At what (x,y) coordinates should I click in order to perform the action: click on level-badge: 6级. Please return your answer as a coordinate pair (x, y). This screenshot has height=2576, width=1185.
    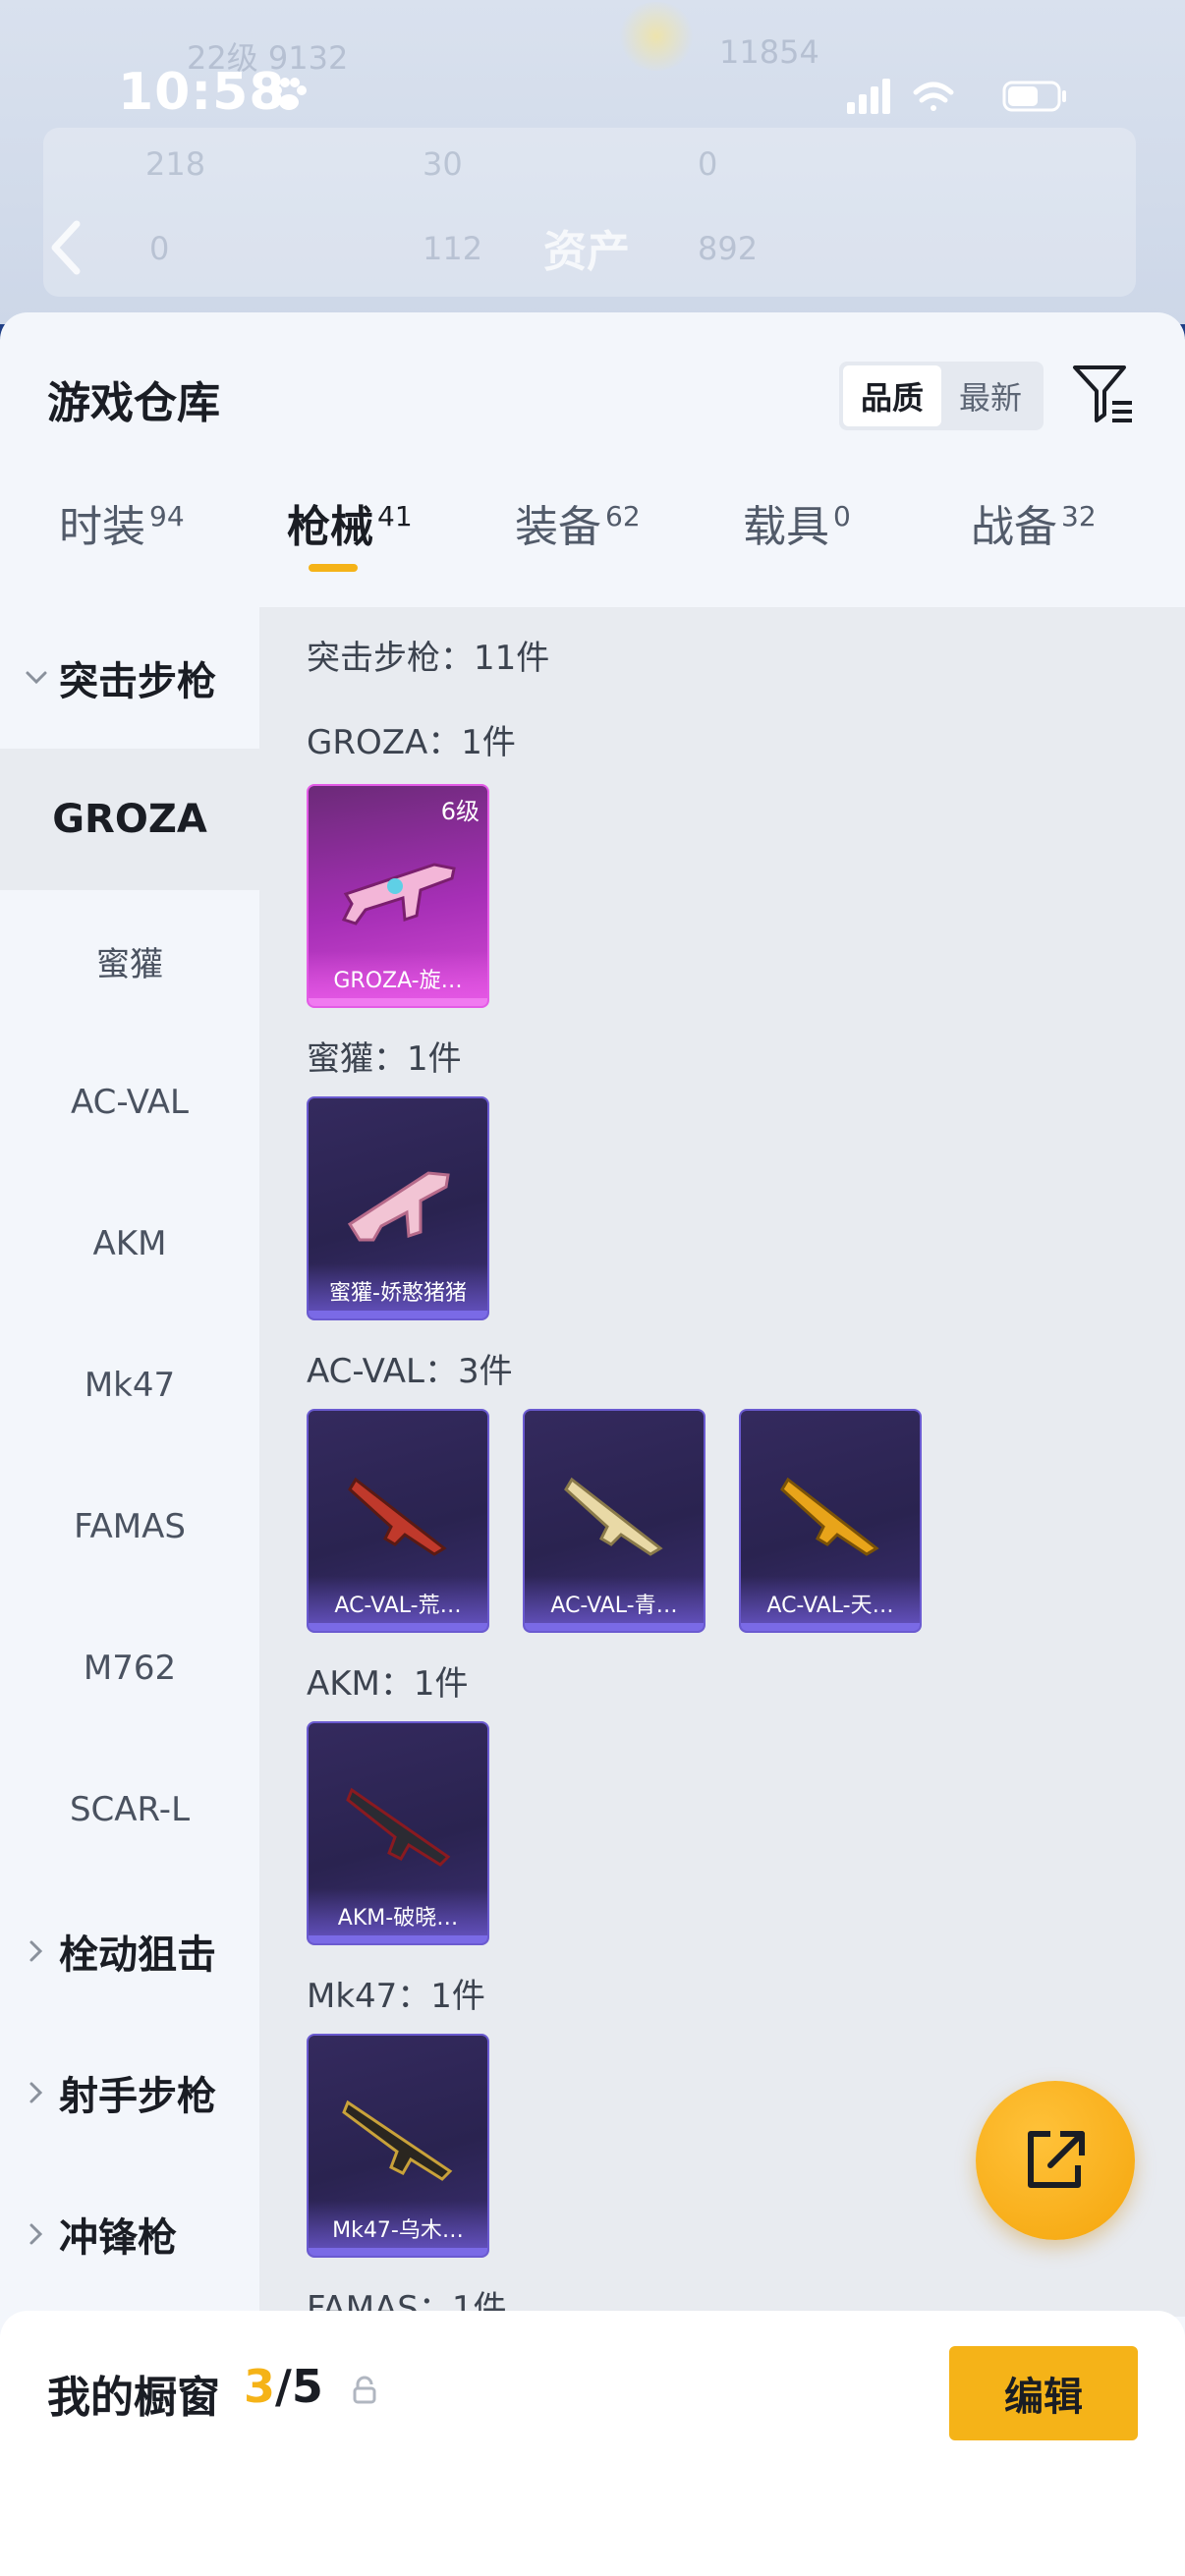
    Looking at the image, I should click on (460, 811).